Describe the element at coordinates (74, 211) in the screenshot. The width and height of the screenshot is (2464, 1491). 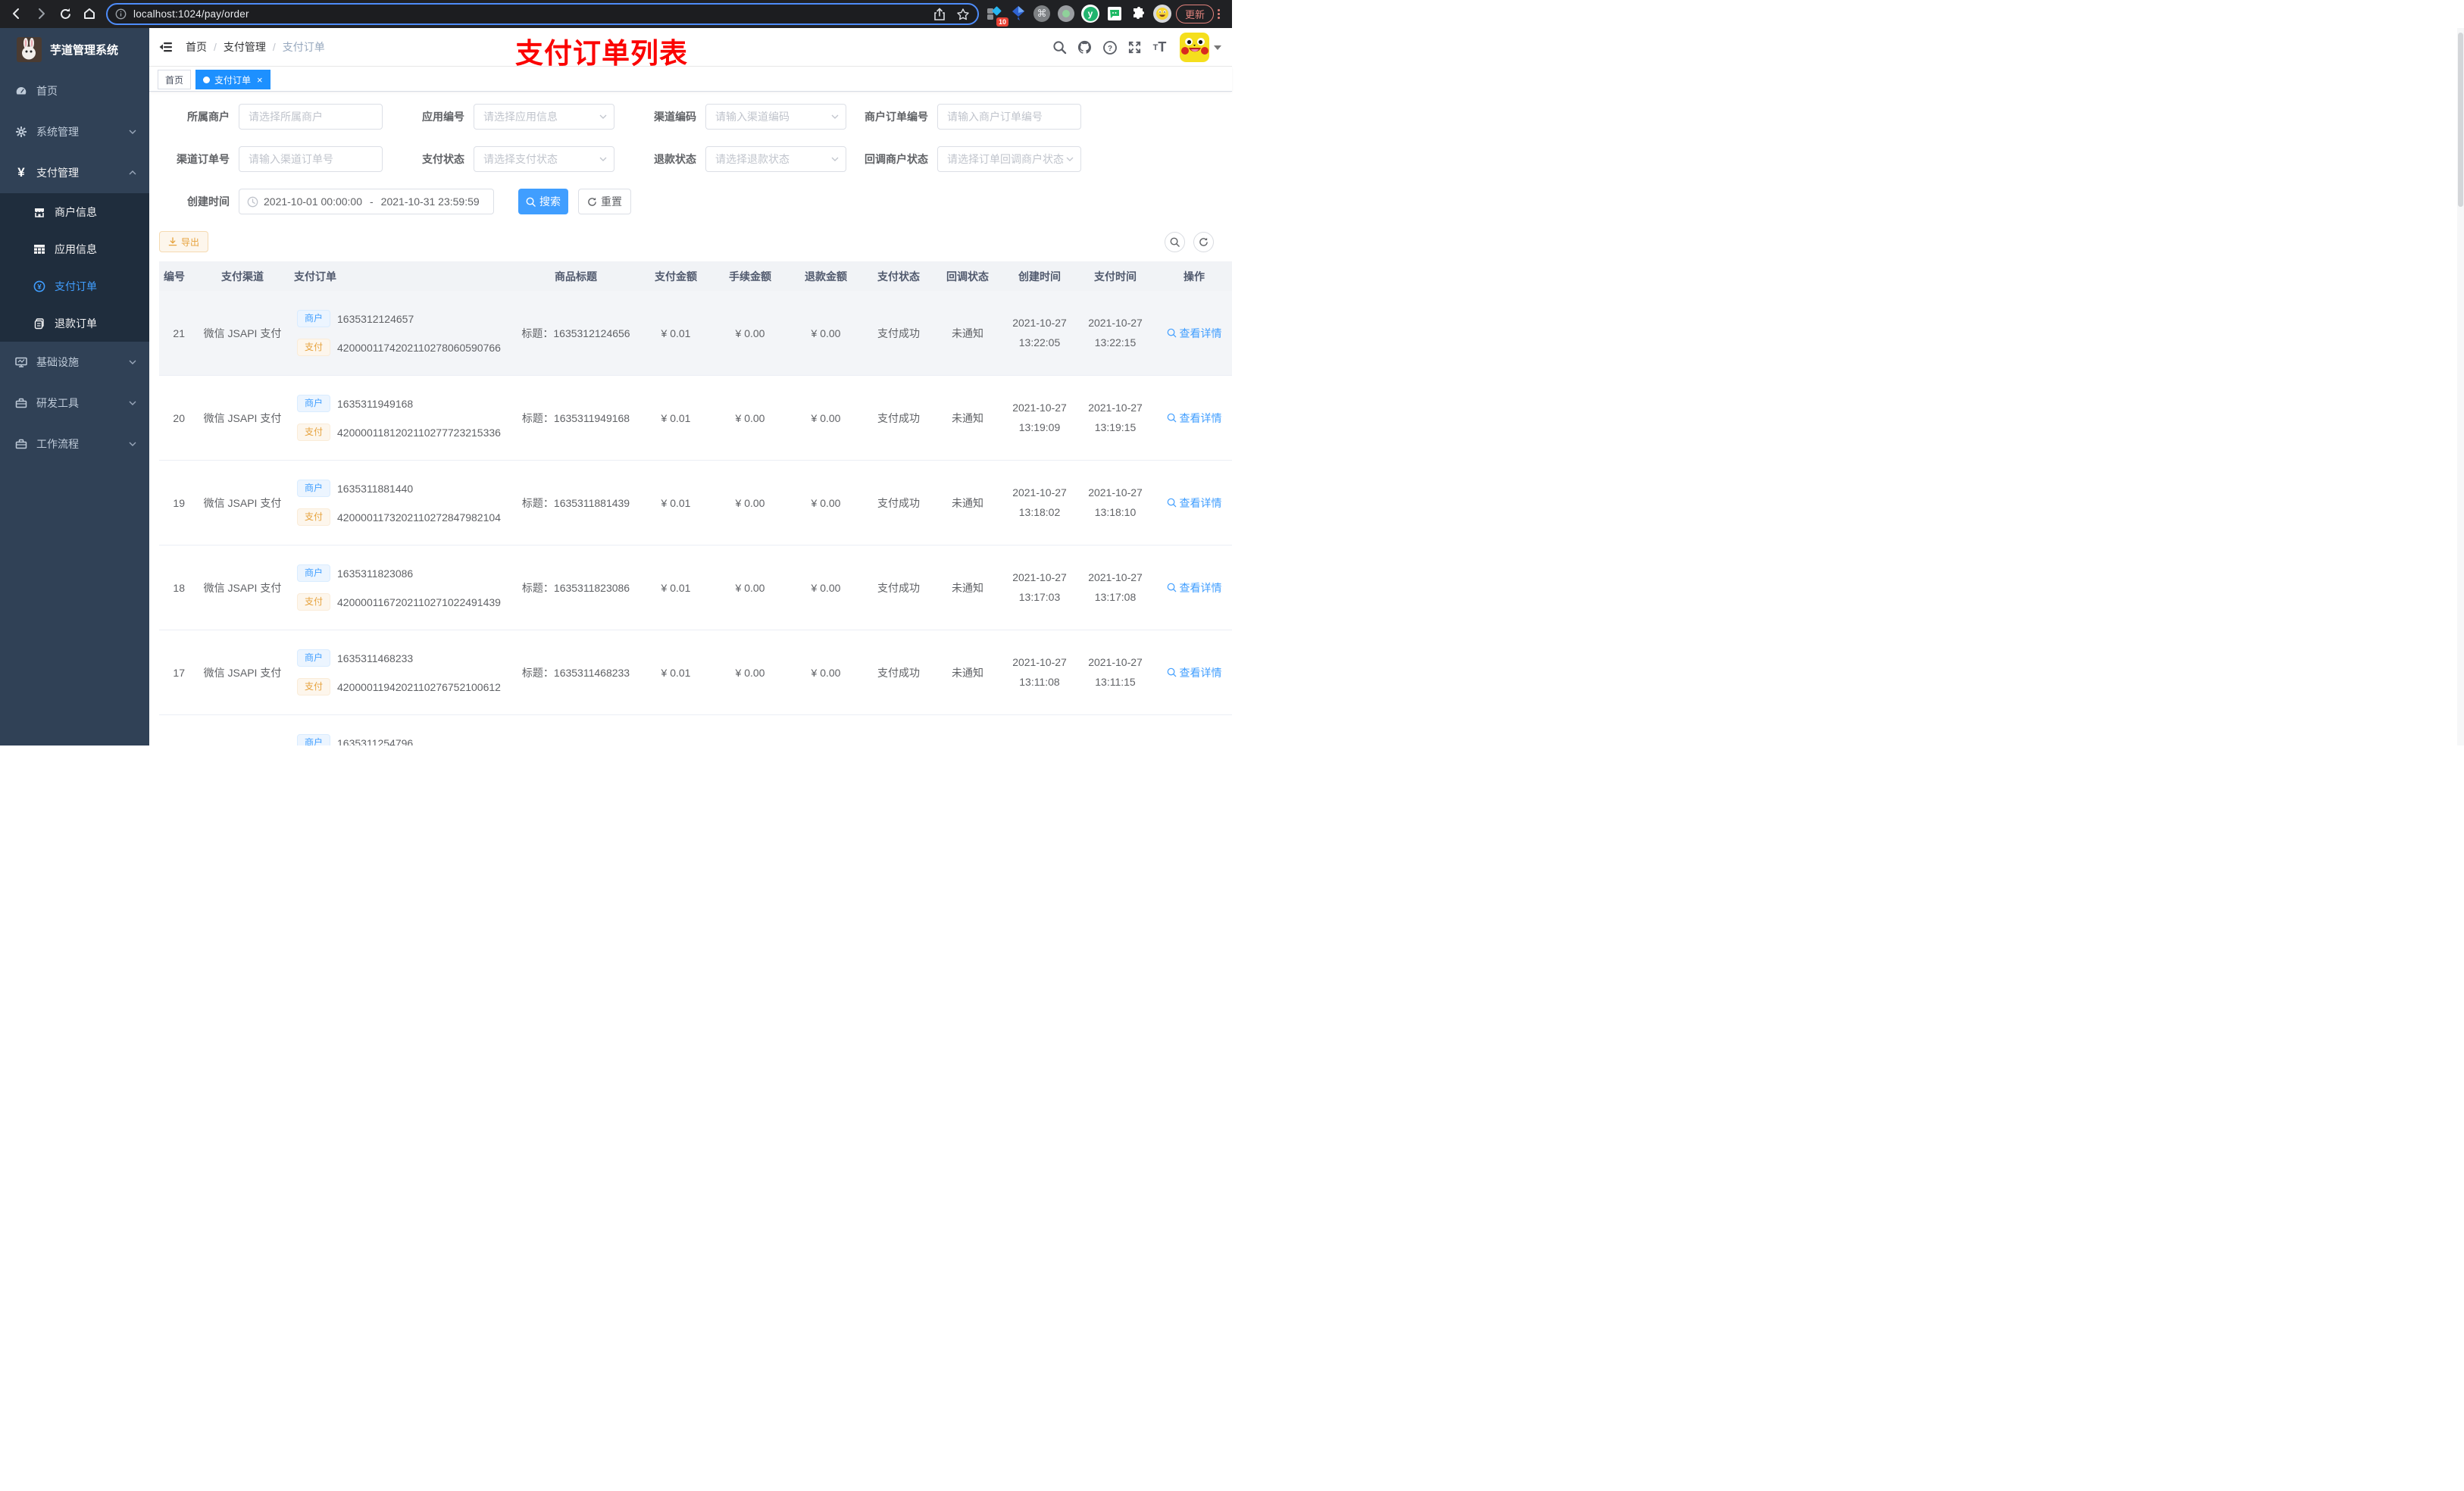
I see `sidebar-item-merchant-info: 商户信息` at that location.